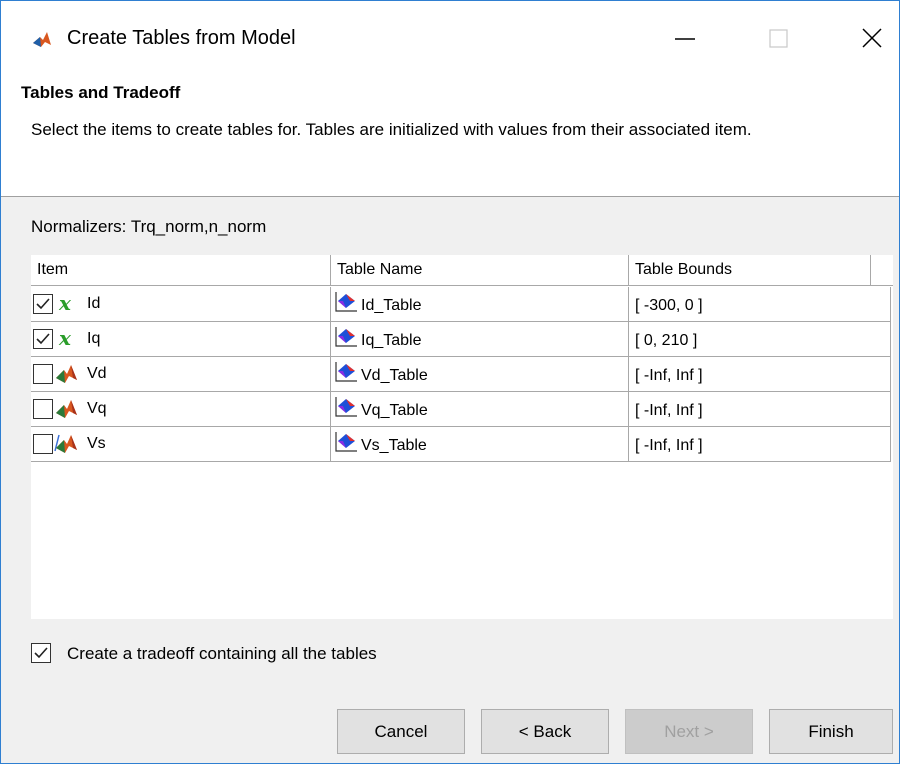  I want to click on table-bounds-cell: [ -300, 0 ], so click(760, 304).